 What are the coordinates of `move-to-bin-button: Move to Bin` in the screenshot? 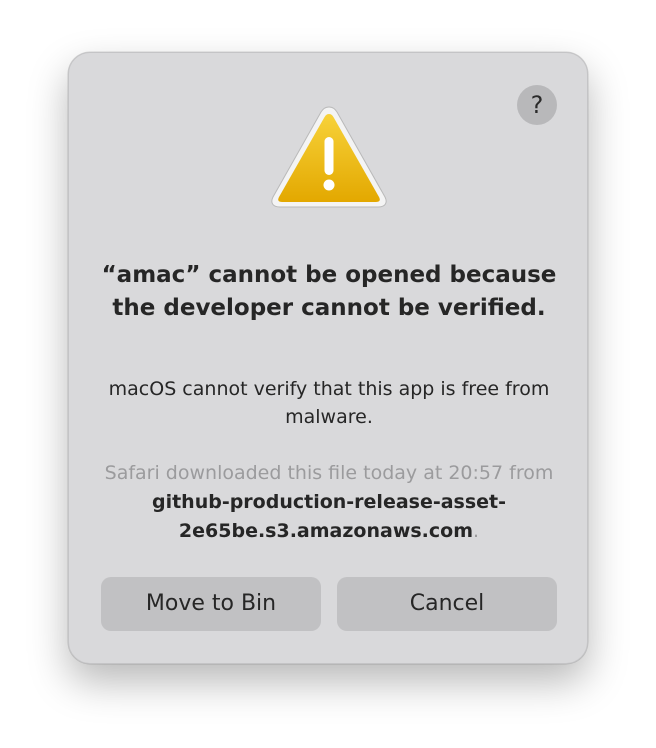 It's located at (211, 604).